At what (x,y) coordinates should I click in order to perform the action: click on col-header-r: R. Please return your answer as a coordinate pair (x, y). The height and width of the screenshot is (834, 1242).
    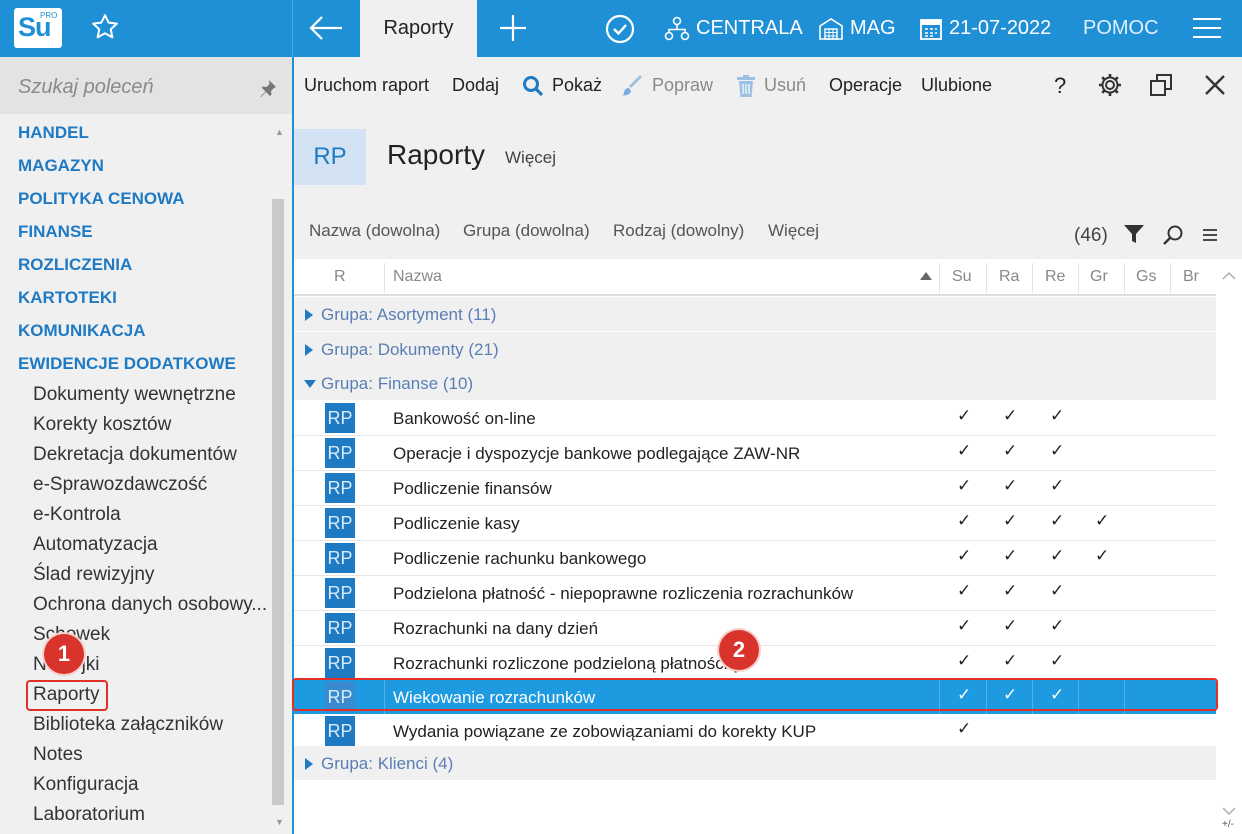
    Looking at the image, I should click on (340, 277).